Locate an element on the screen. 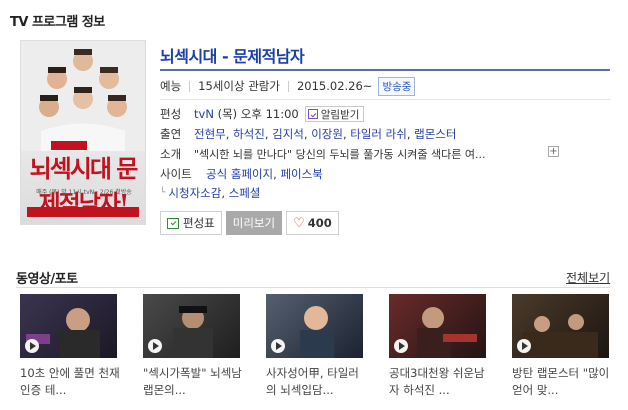  alarm-label: 알림받기 is located at coordinates (340, 114).